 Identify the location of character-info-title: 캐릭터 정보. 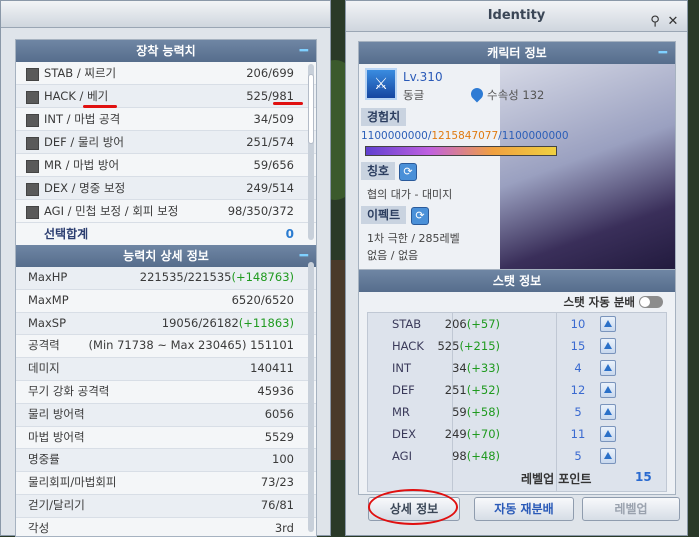
(517, 53).